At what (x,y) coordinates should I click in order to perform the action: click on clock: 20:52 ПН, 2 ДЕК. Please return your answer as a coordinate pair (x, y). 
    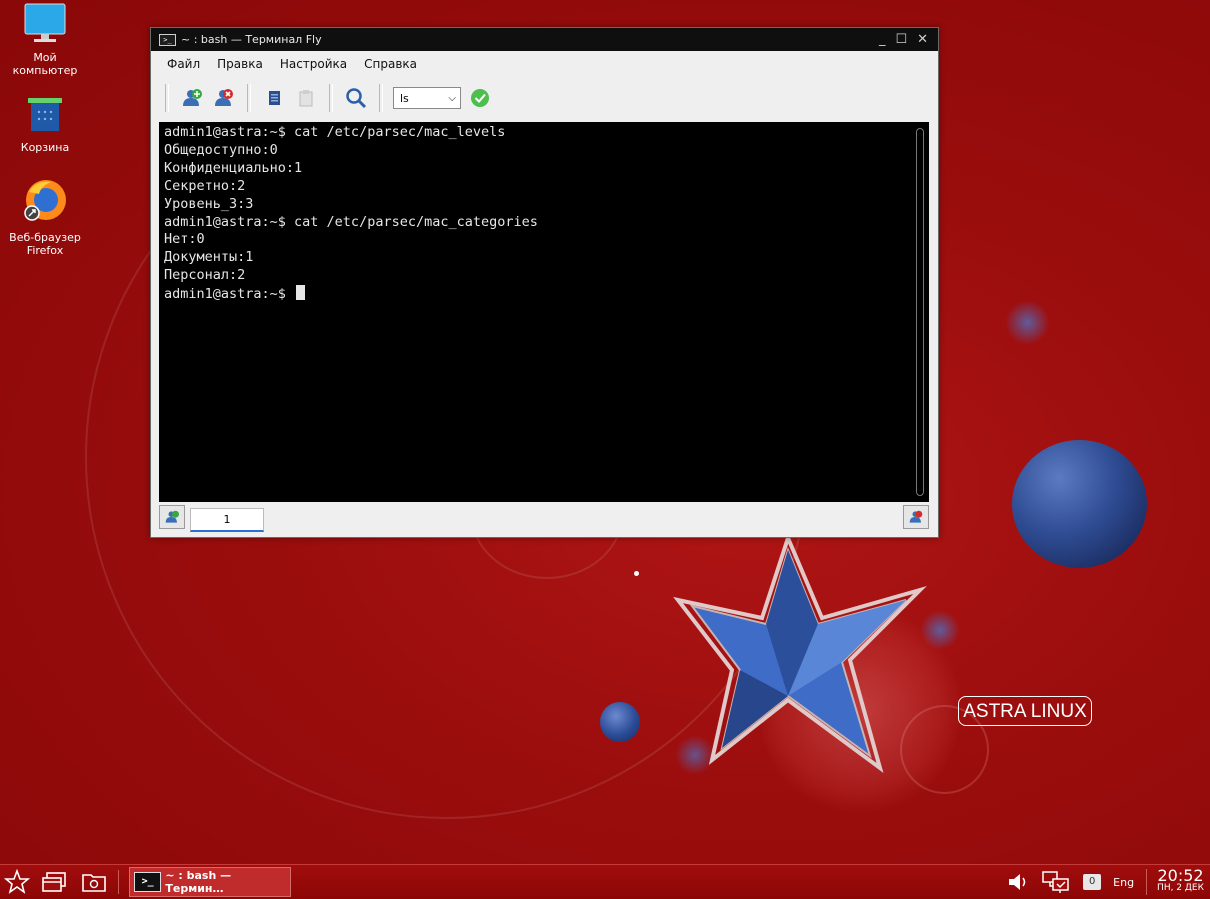
    Looking at the image, I should click on (1175, 880).